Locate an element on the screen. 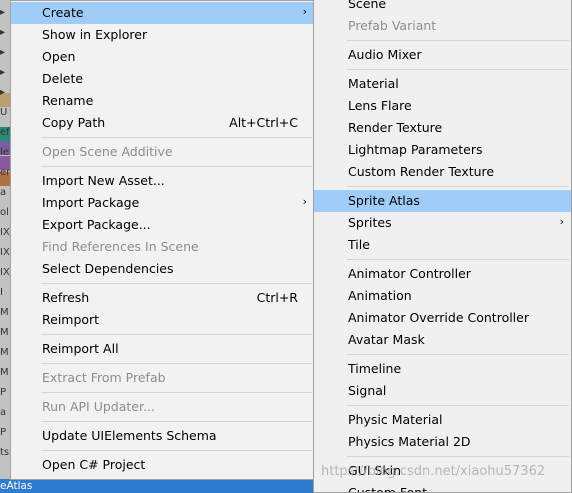 Image resolution: width=572 pixels, height=493 pixels. menu-item-prefab-variant: Prefab Variant is located at coordinates (442, 26).